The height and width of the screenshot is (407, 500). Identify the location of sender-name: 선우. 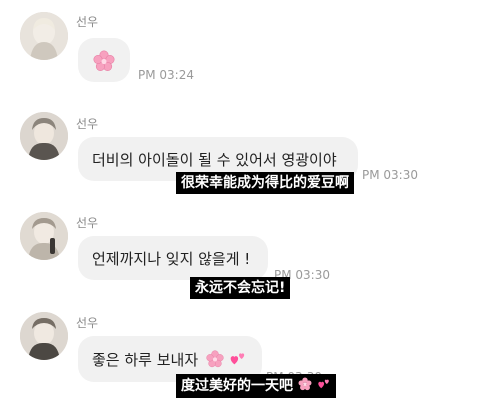
(87, 323).